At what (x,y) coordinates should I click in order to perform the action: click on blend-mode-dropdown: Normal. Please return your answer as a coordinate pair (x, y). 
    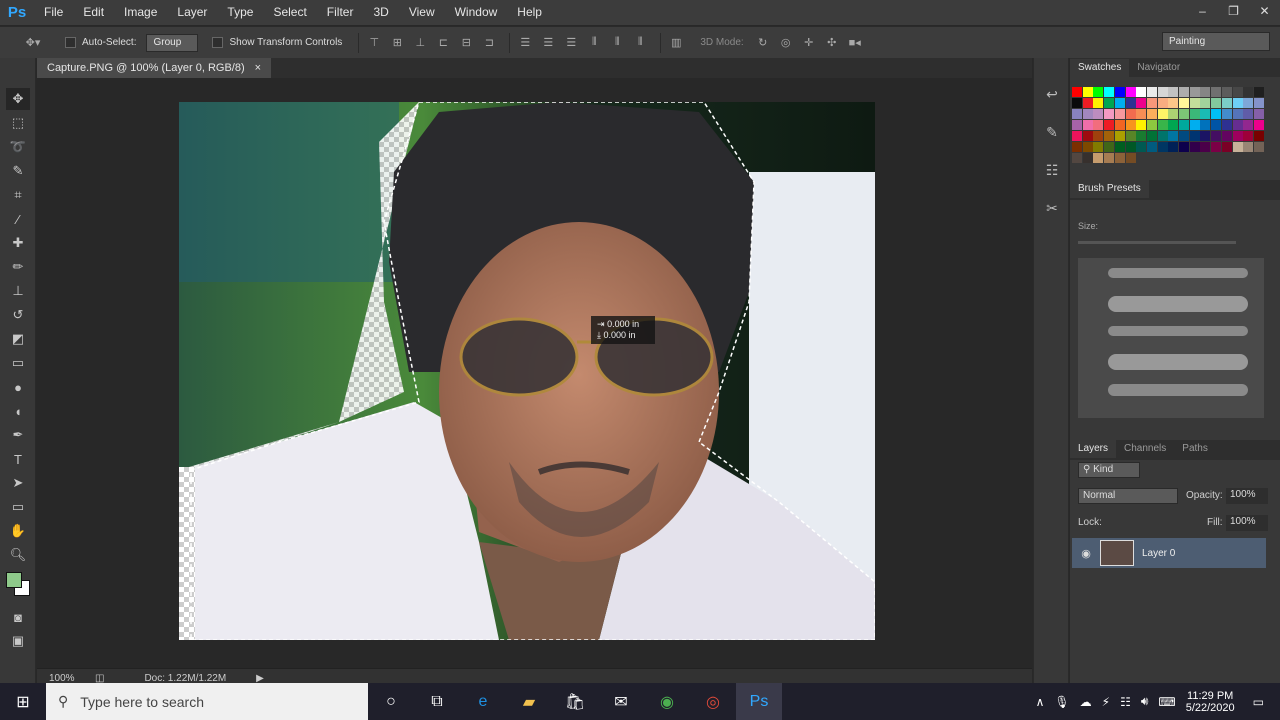
    Looking at the image, I should click on (1128, 496).